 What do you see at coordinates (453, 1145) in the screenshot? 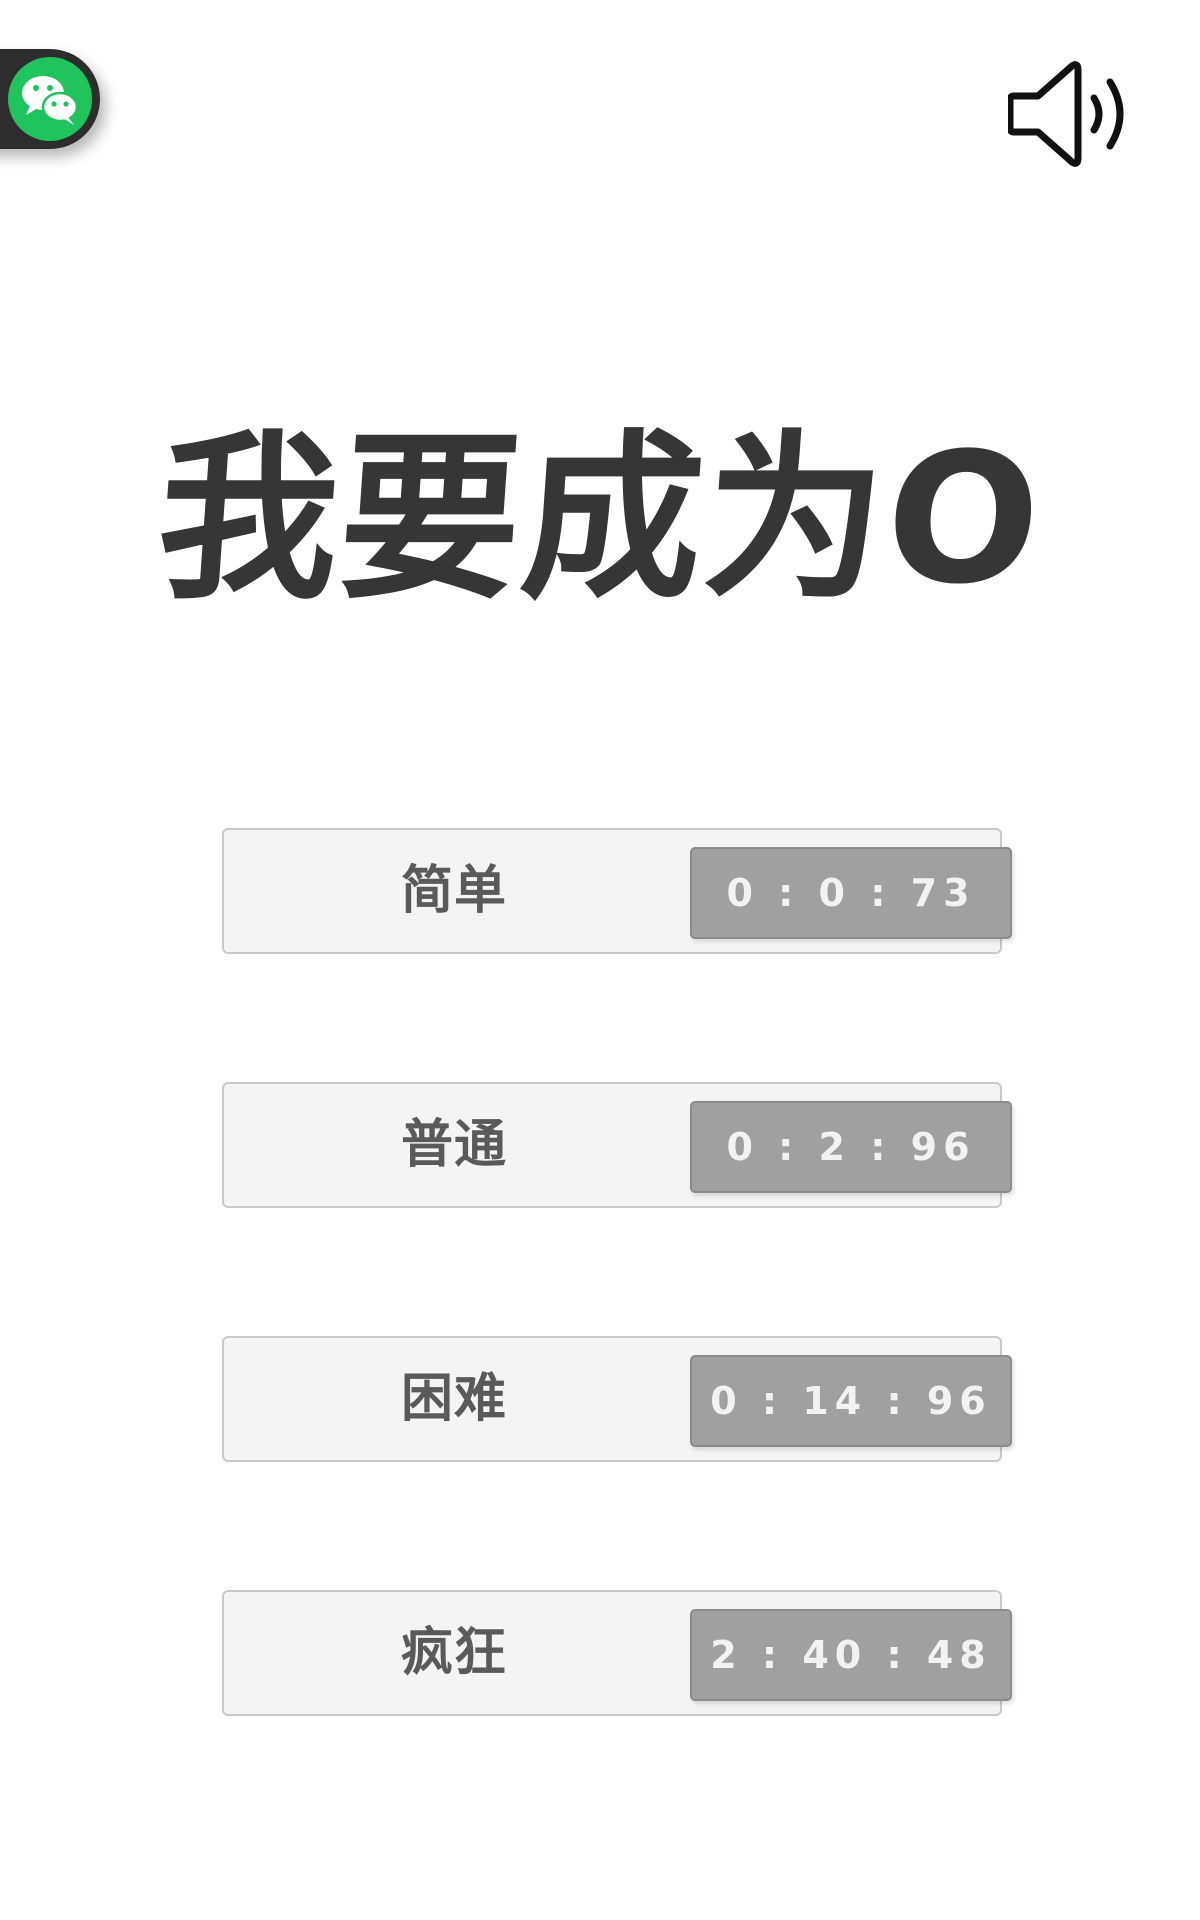
I see `level-label: 普通` at bounding box center [453, 1145].